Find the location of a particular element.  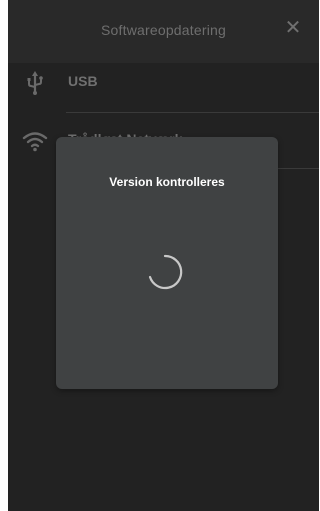

menu-item-usb: USB is located at coordinates (163, 82).